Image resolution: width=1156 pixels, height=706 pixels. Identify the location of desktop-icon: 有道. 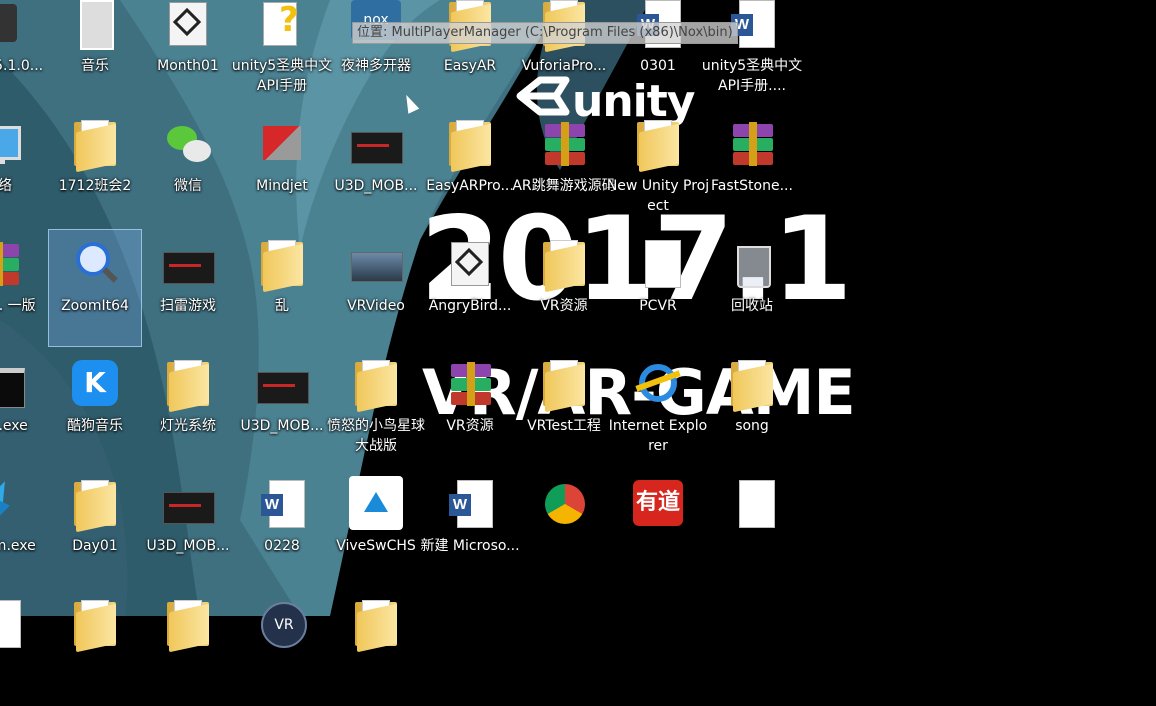
(658, 528).